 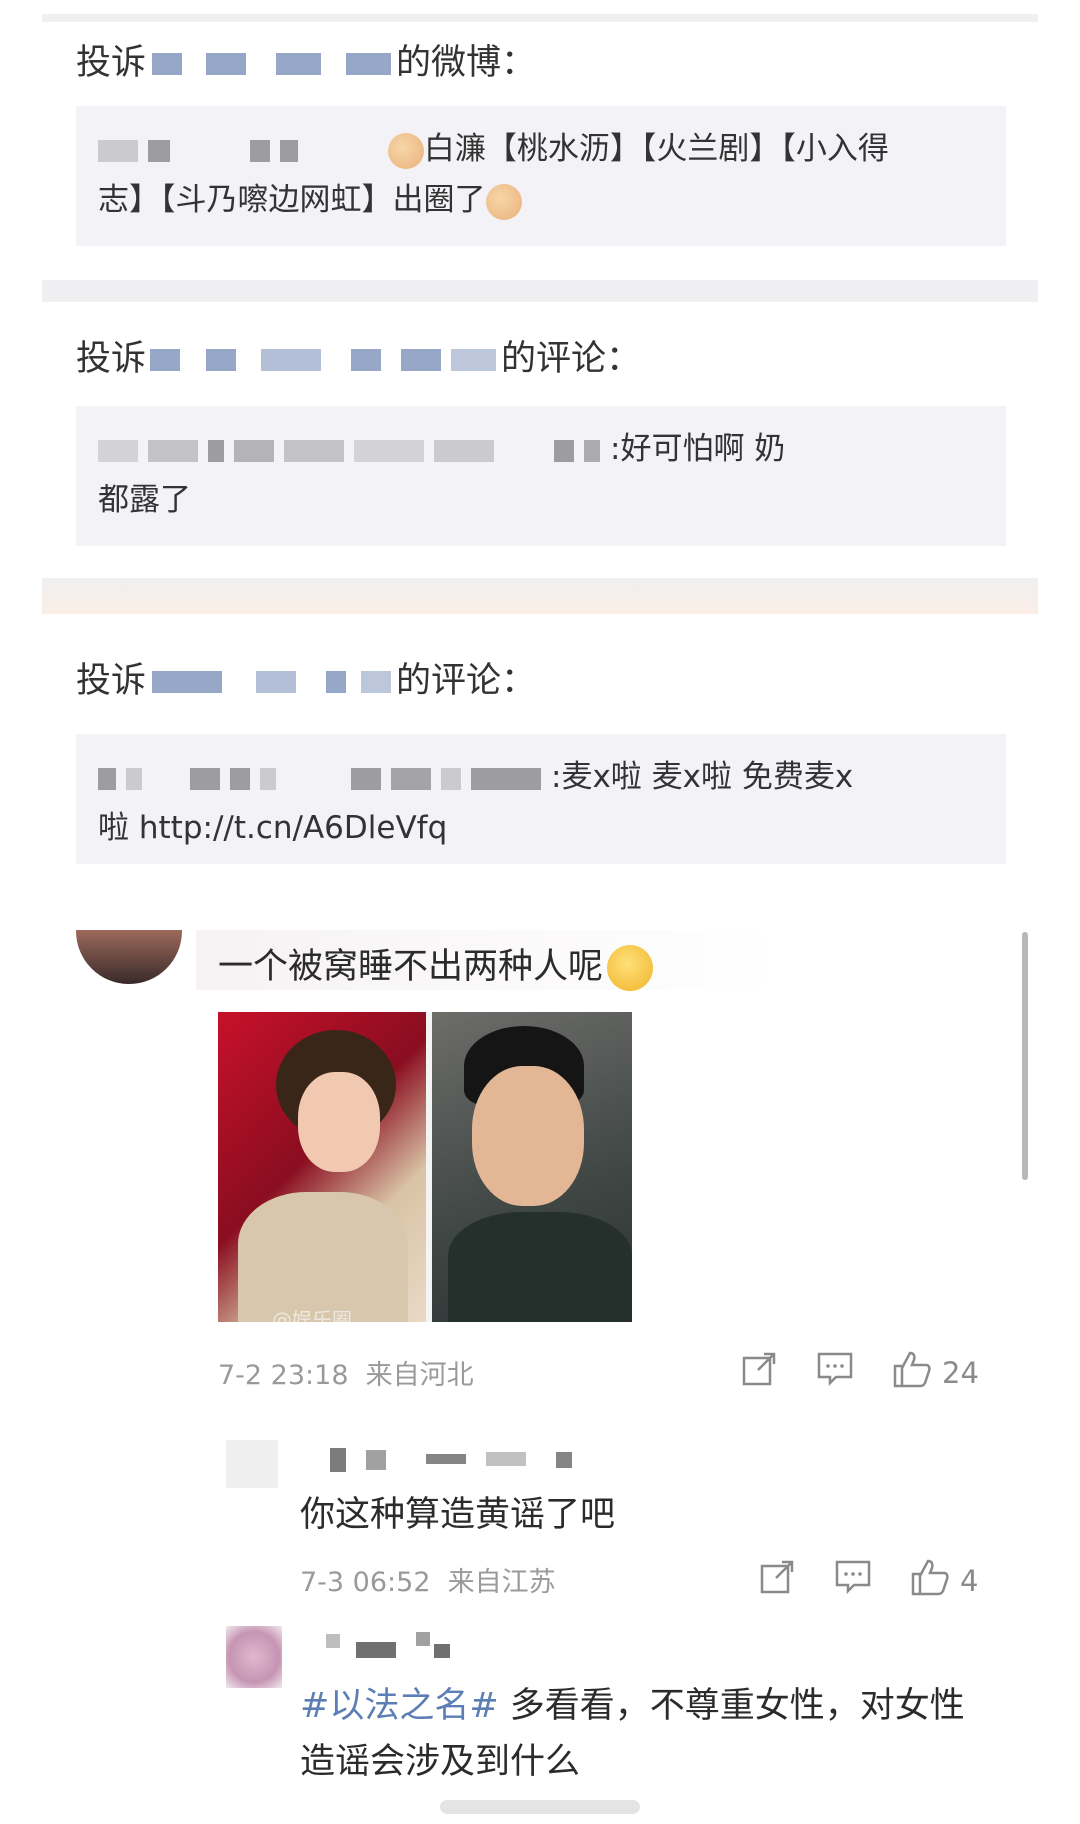 What do you see at coordinates (293, 828) in the screenshot?
I see `short-link: http://t.cn/A6DleVfq` at bounding box center [293, 828].